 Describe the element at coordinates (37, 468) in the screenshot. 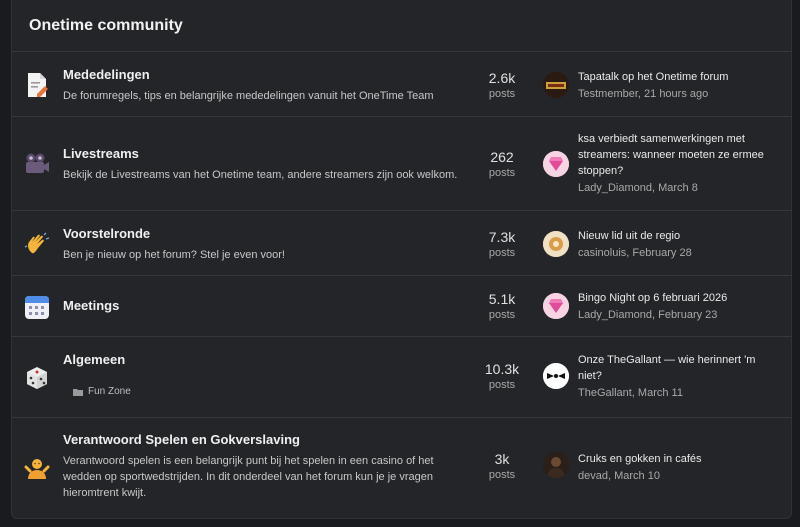

I see `person-shrugging-icon` at that location.